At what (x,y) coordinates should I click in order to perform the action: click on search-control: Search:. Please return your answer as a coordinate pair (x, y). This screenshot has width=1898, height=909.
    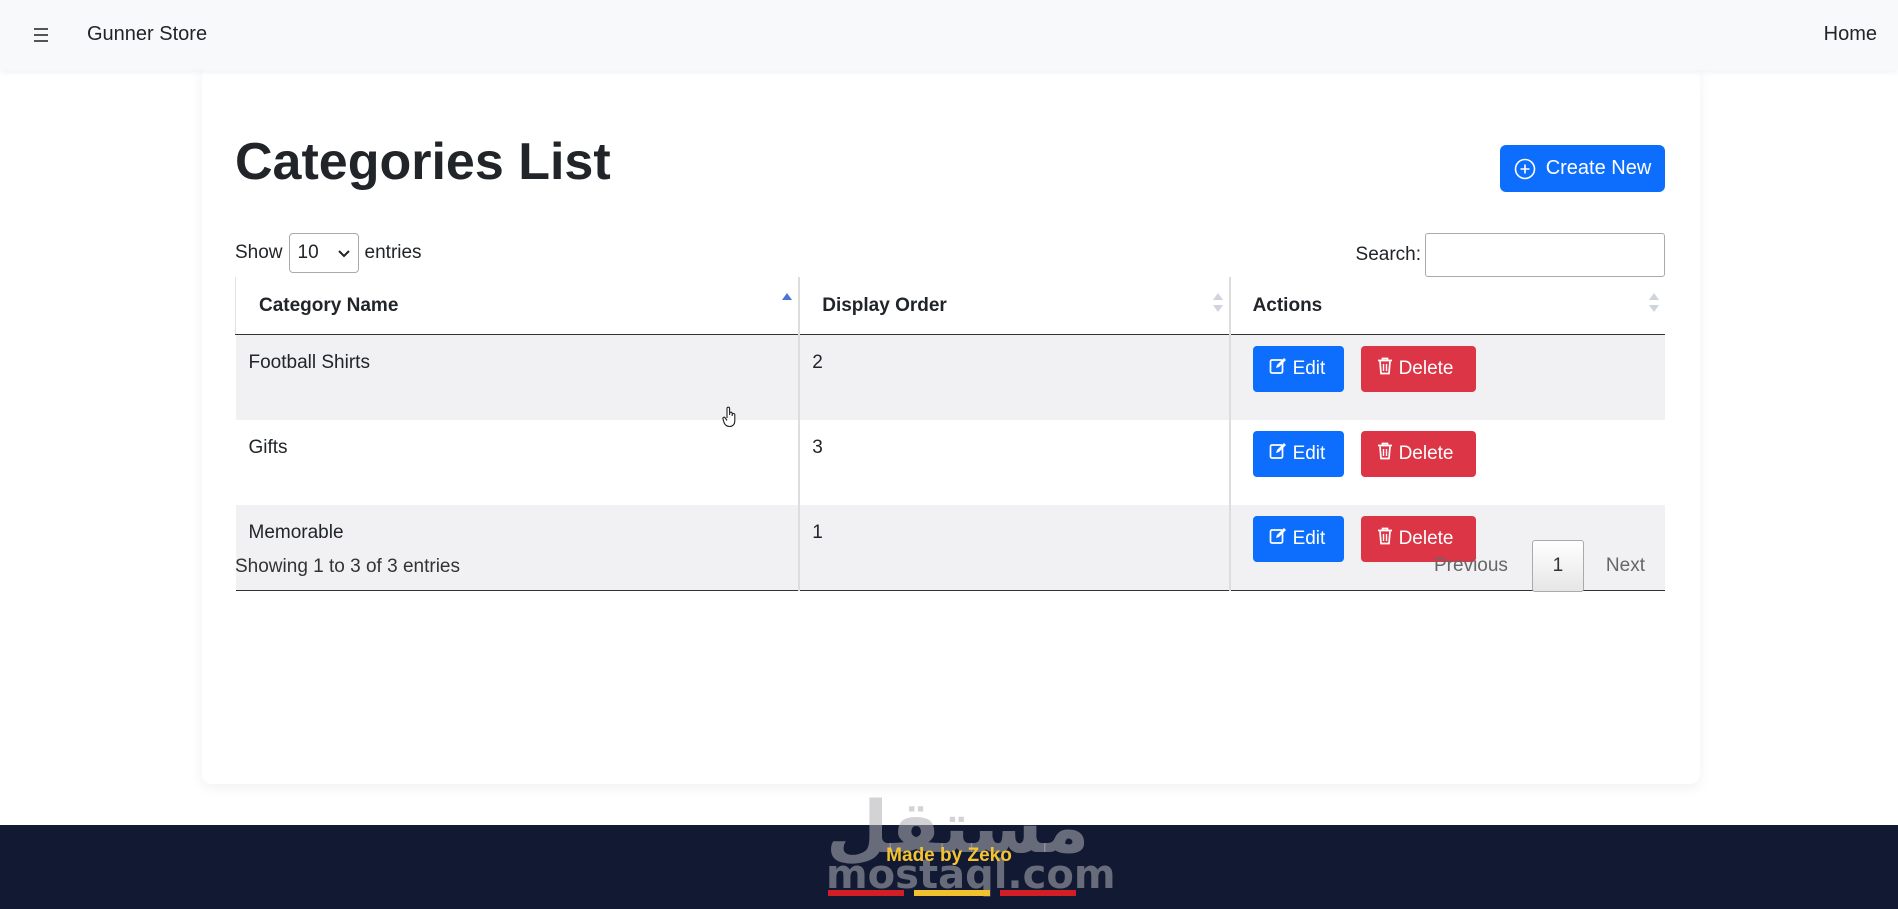
    Looking at the image, I should click on (1510, 255).